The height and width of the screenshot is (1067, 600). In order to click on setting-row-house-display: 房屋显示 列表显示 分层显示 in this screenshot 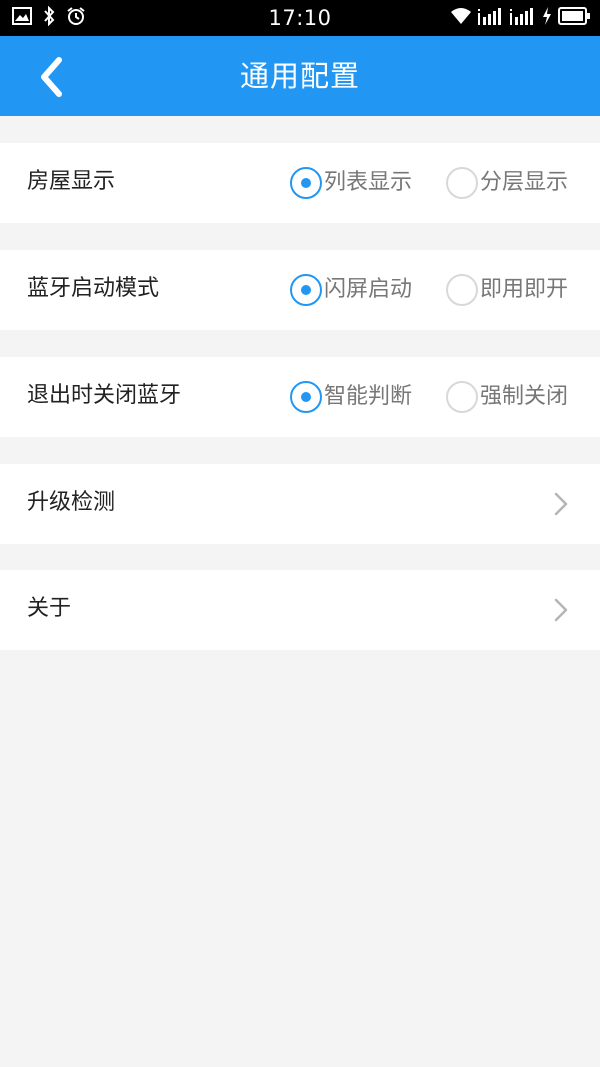, I will do `click(300, 183)`.